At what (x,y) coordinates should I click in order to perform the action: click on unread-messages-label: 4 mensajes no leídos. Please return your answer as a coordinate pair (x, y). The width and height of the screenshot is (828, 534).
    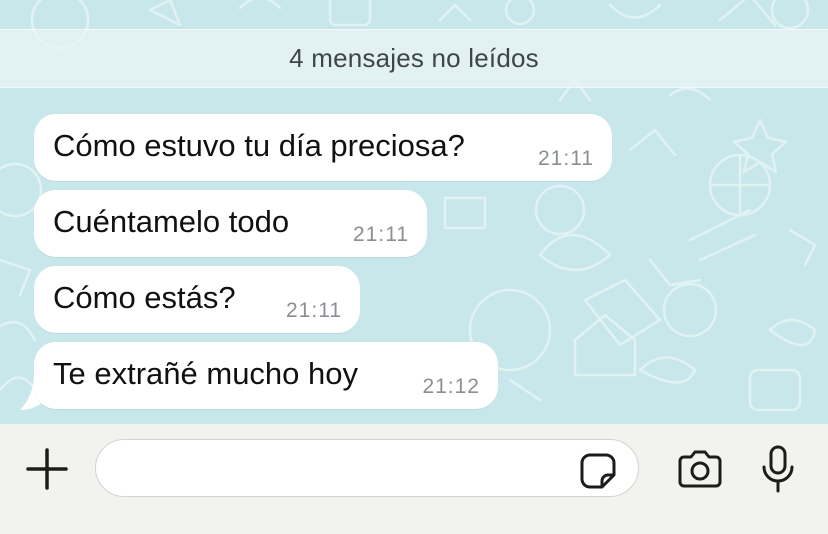
    Looking at the image, I should click on (414, 58).